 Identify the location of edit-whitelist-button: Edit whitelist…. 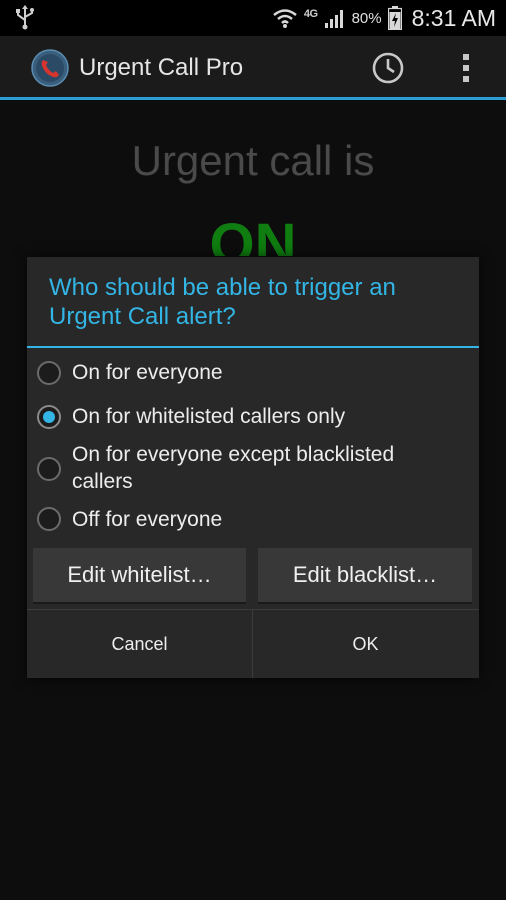
(139, 576).